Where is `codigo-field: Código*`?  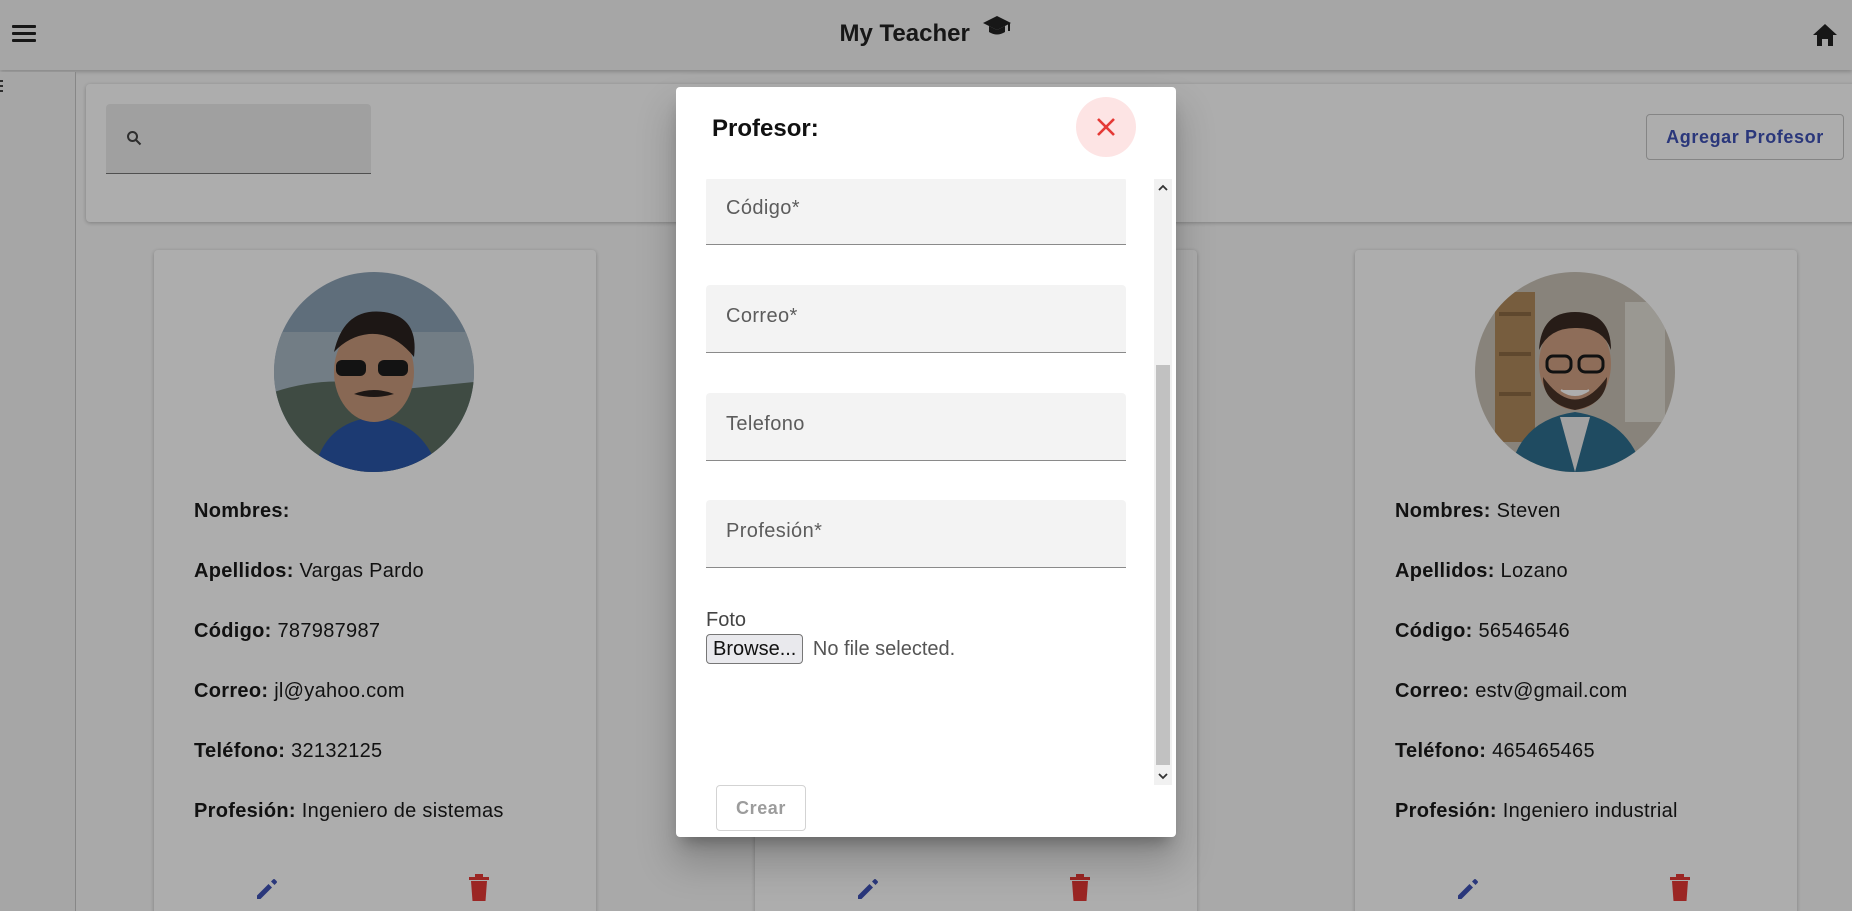
codigo-field: Código* is located at coordinates (916, 212).